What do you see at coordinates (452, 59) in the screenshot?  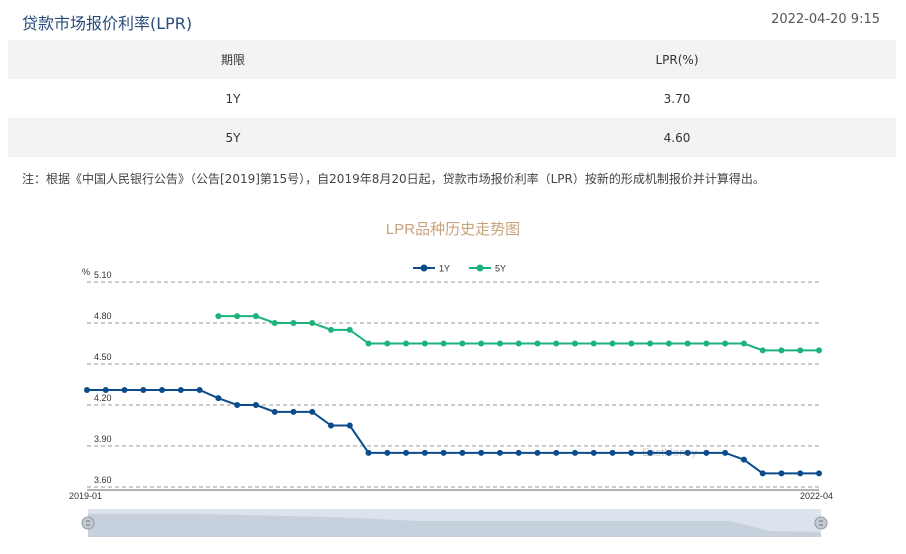 I see `table-header-row: 期限 LPR(%)` at bounding box center [452, 59].